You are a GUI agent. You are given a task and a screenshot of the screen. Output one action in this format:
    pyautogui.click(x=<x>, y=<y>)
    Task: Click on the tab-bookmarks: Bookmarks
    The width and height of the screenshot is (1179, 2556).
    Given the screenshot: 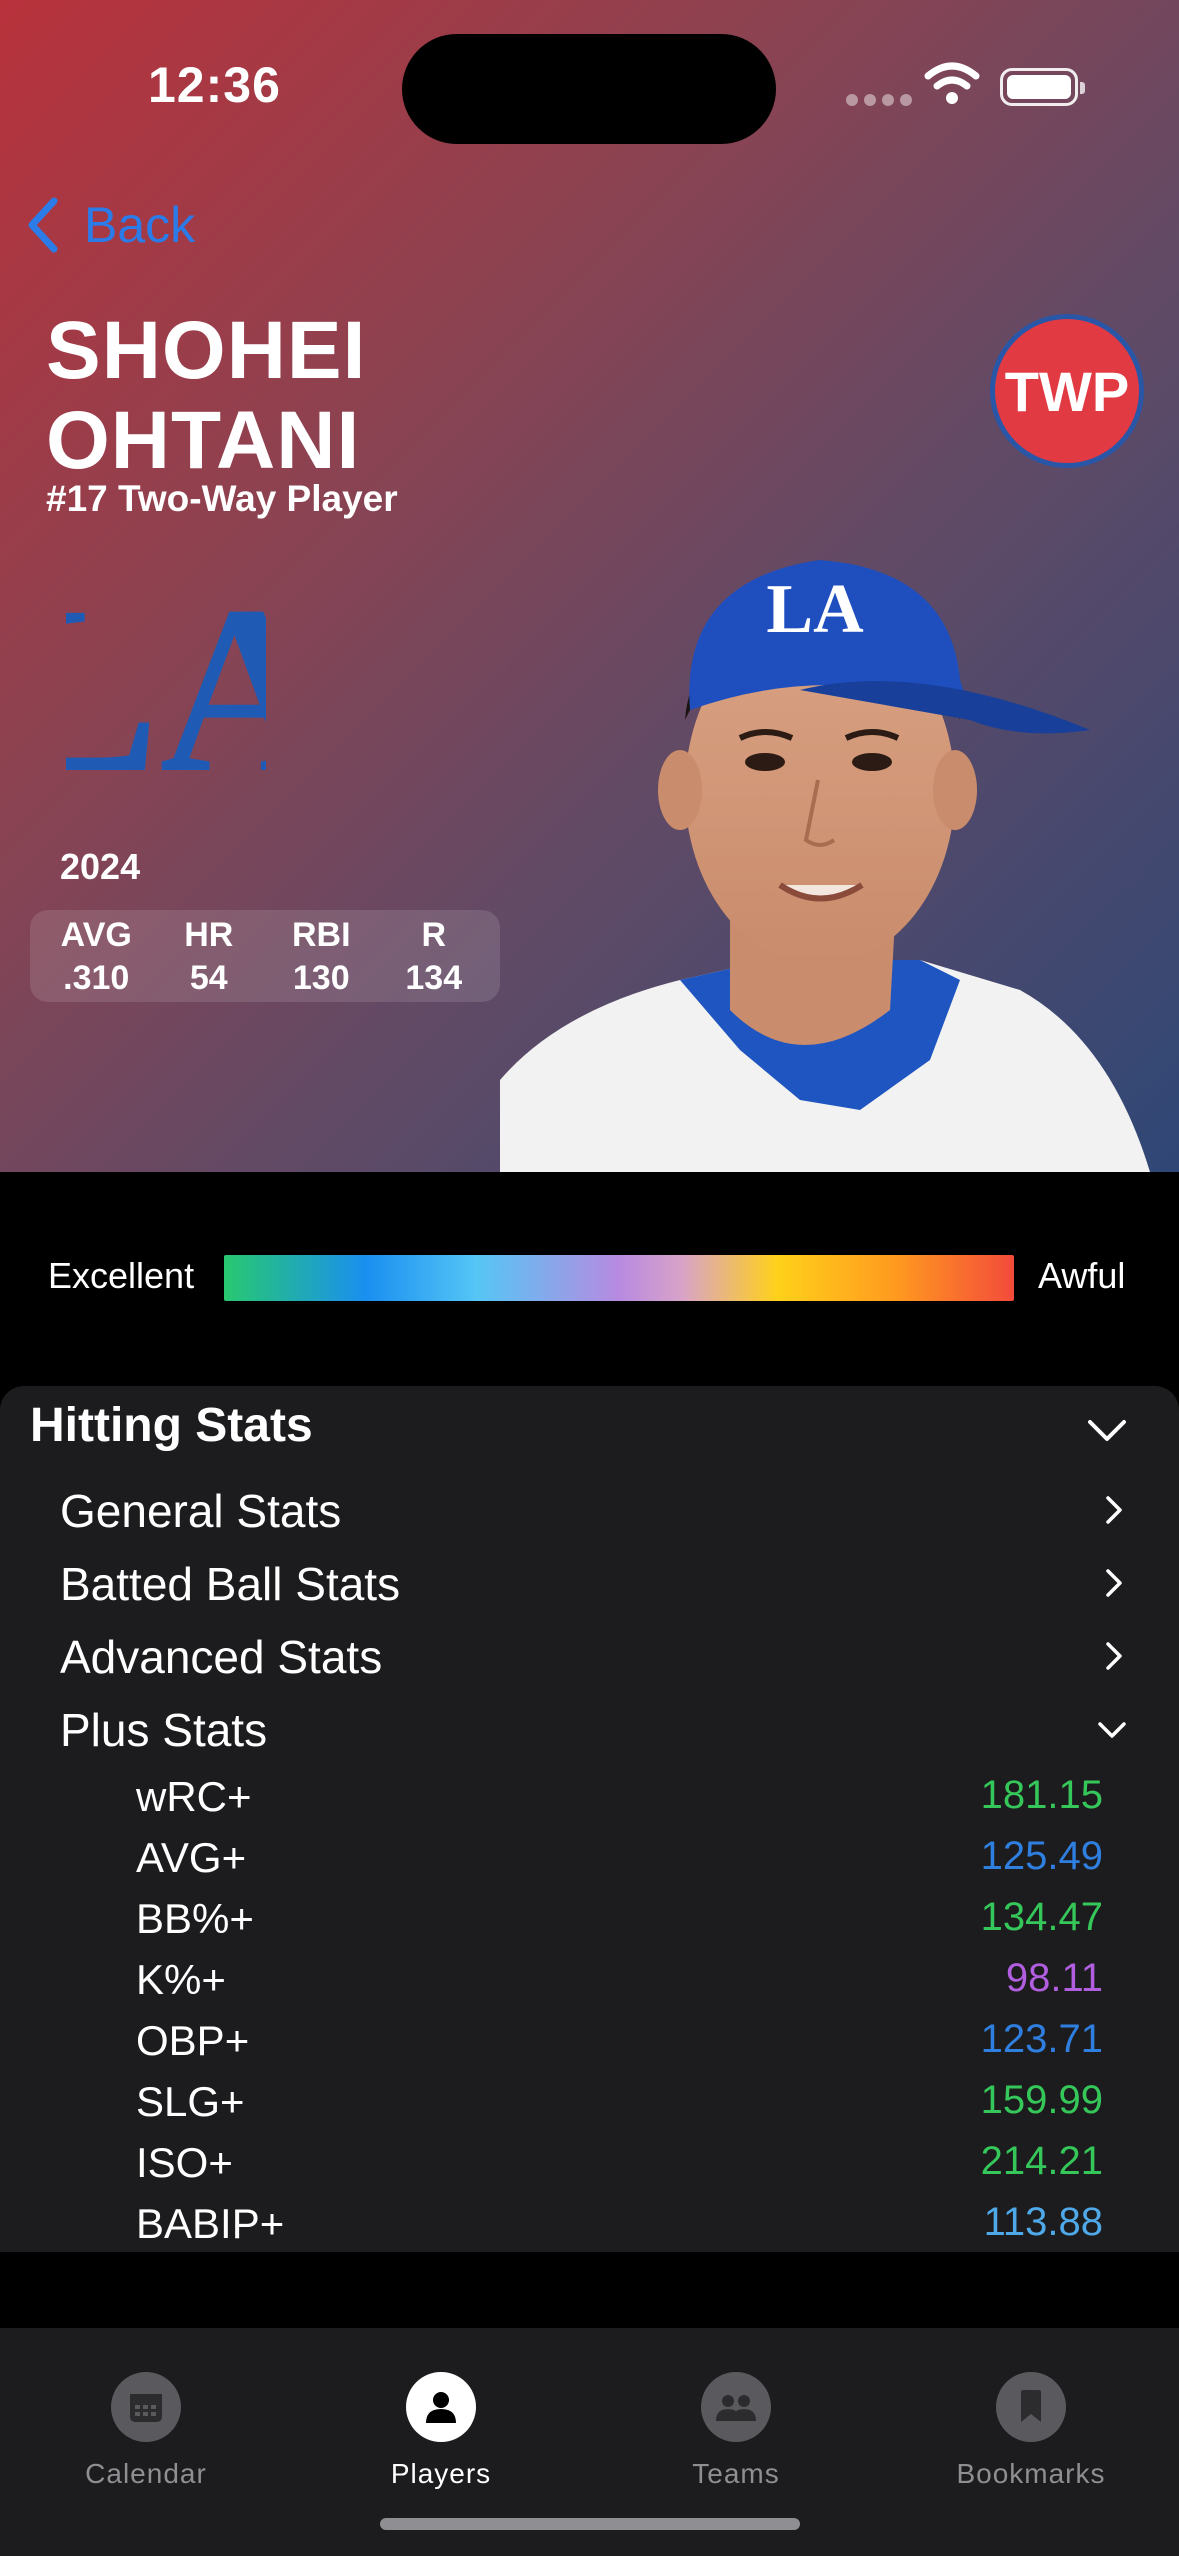 What is the action you would take?
    pyautogui.click(x=1031, y=2431)
    